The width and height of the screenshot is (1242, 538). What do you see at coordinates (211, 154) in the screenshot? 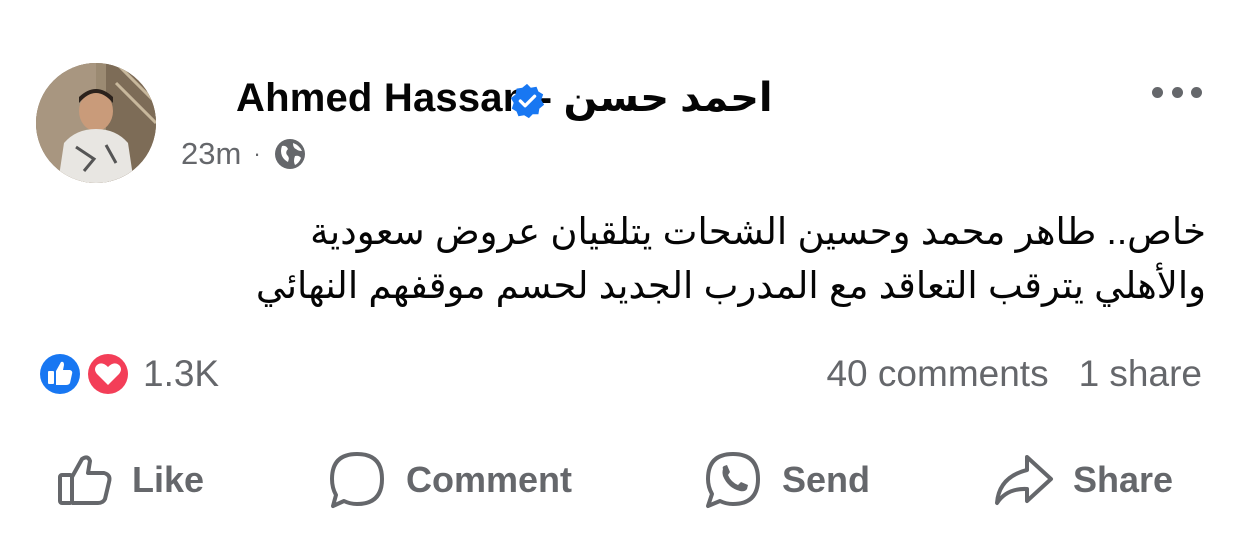
I see `post-timestamp: 23m` at bounding box center [211, 154].